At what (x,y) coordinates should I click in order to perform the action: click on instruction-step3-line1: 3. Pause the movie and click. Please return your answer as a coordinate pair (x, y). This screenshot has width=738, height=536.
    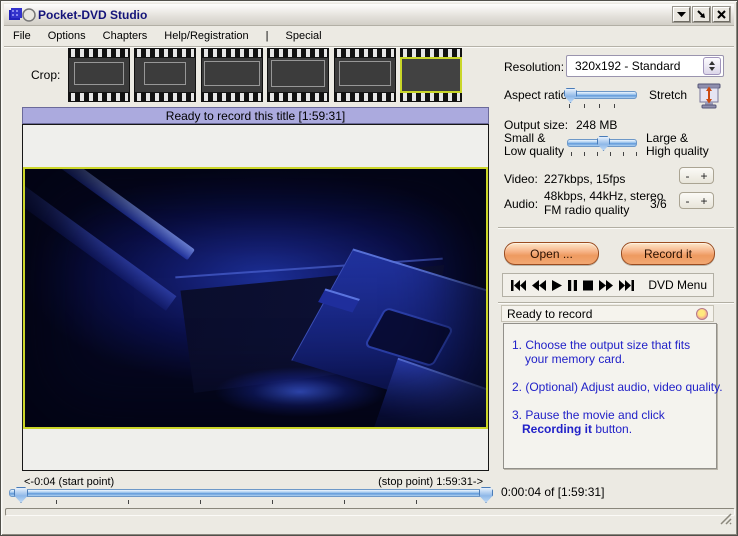
    Looking at the image, I should click on (588, 415).